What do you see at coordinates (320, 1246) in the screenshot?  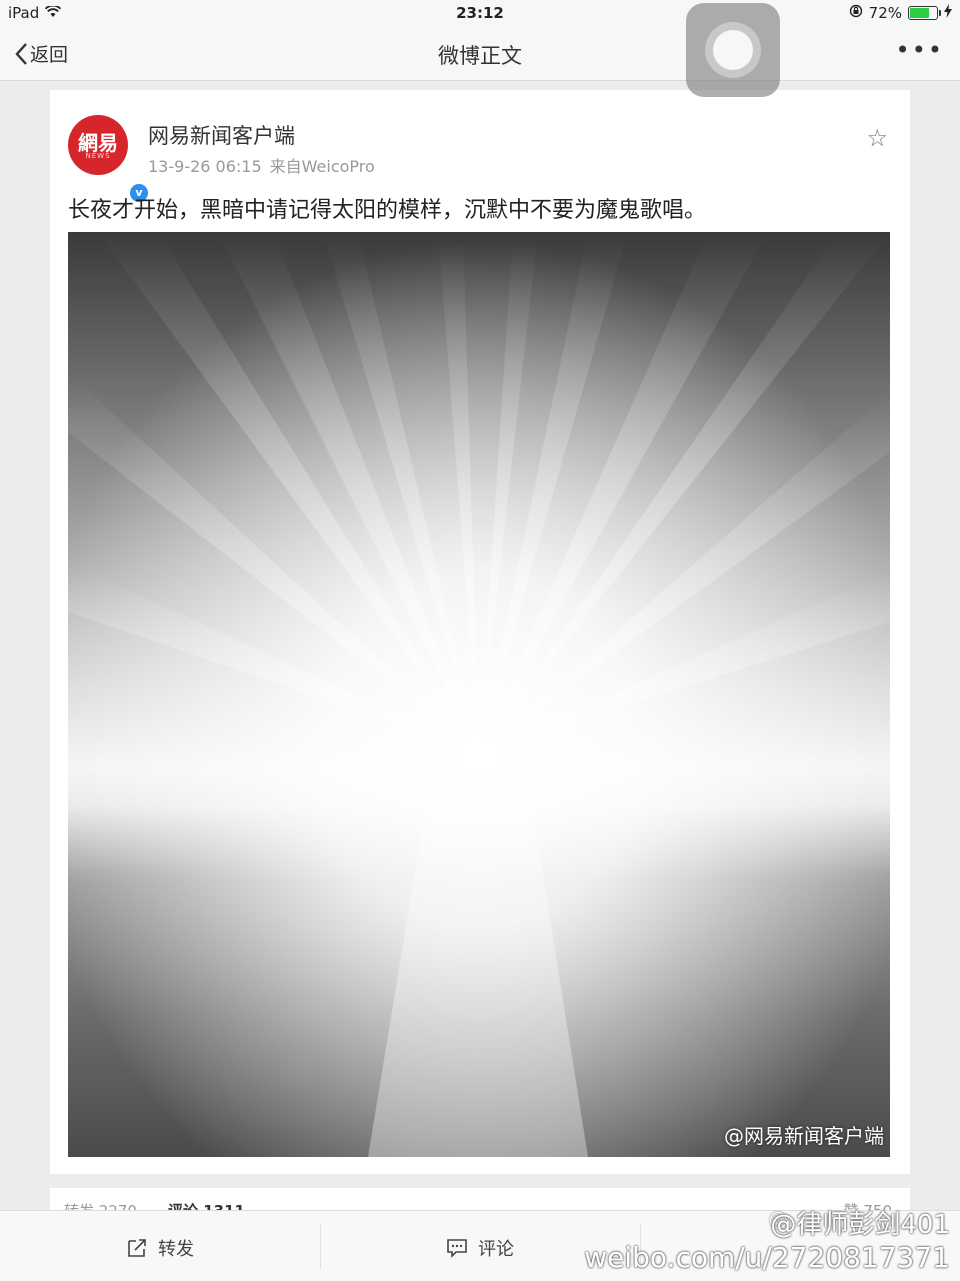 I see `toolbar-divider` at bounding box center [320, 1246].